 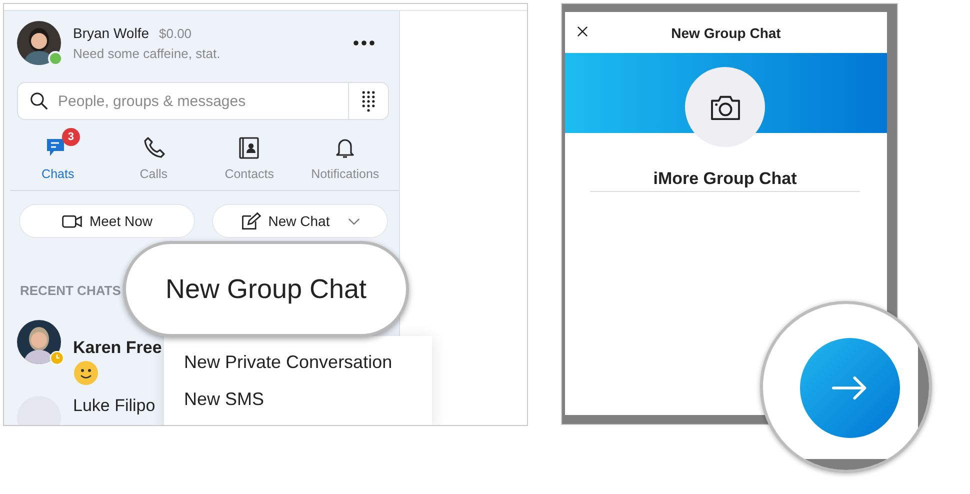 What do you see at coordinates (71, 137) in the screenshot?
I see `count-badge: 3` at bounding box center [71, 137].